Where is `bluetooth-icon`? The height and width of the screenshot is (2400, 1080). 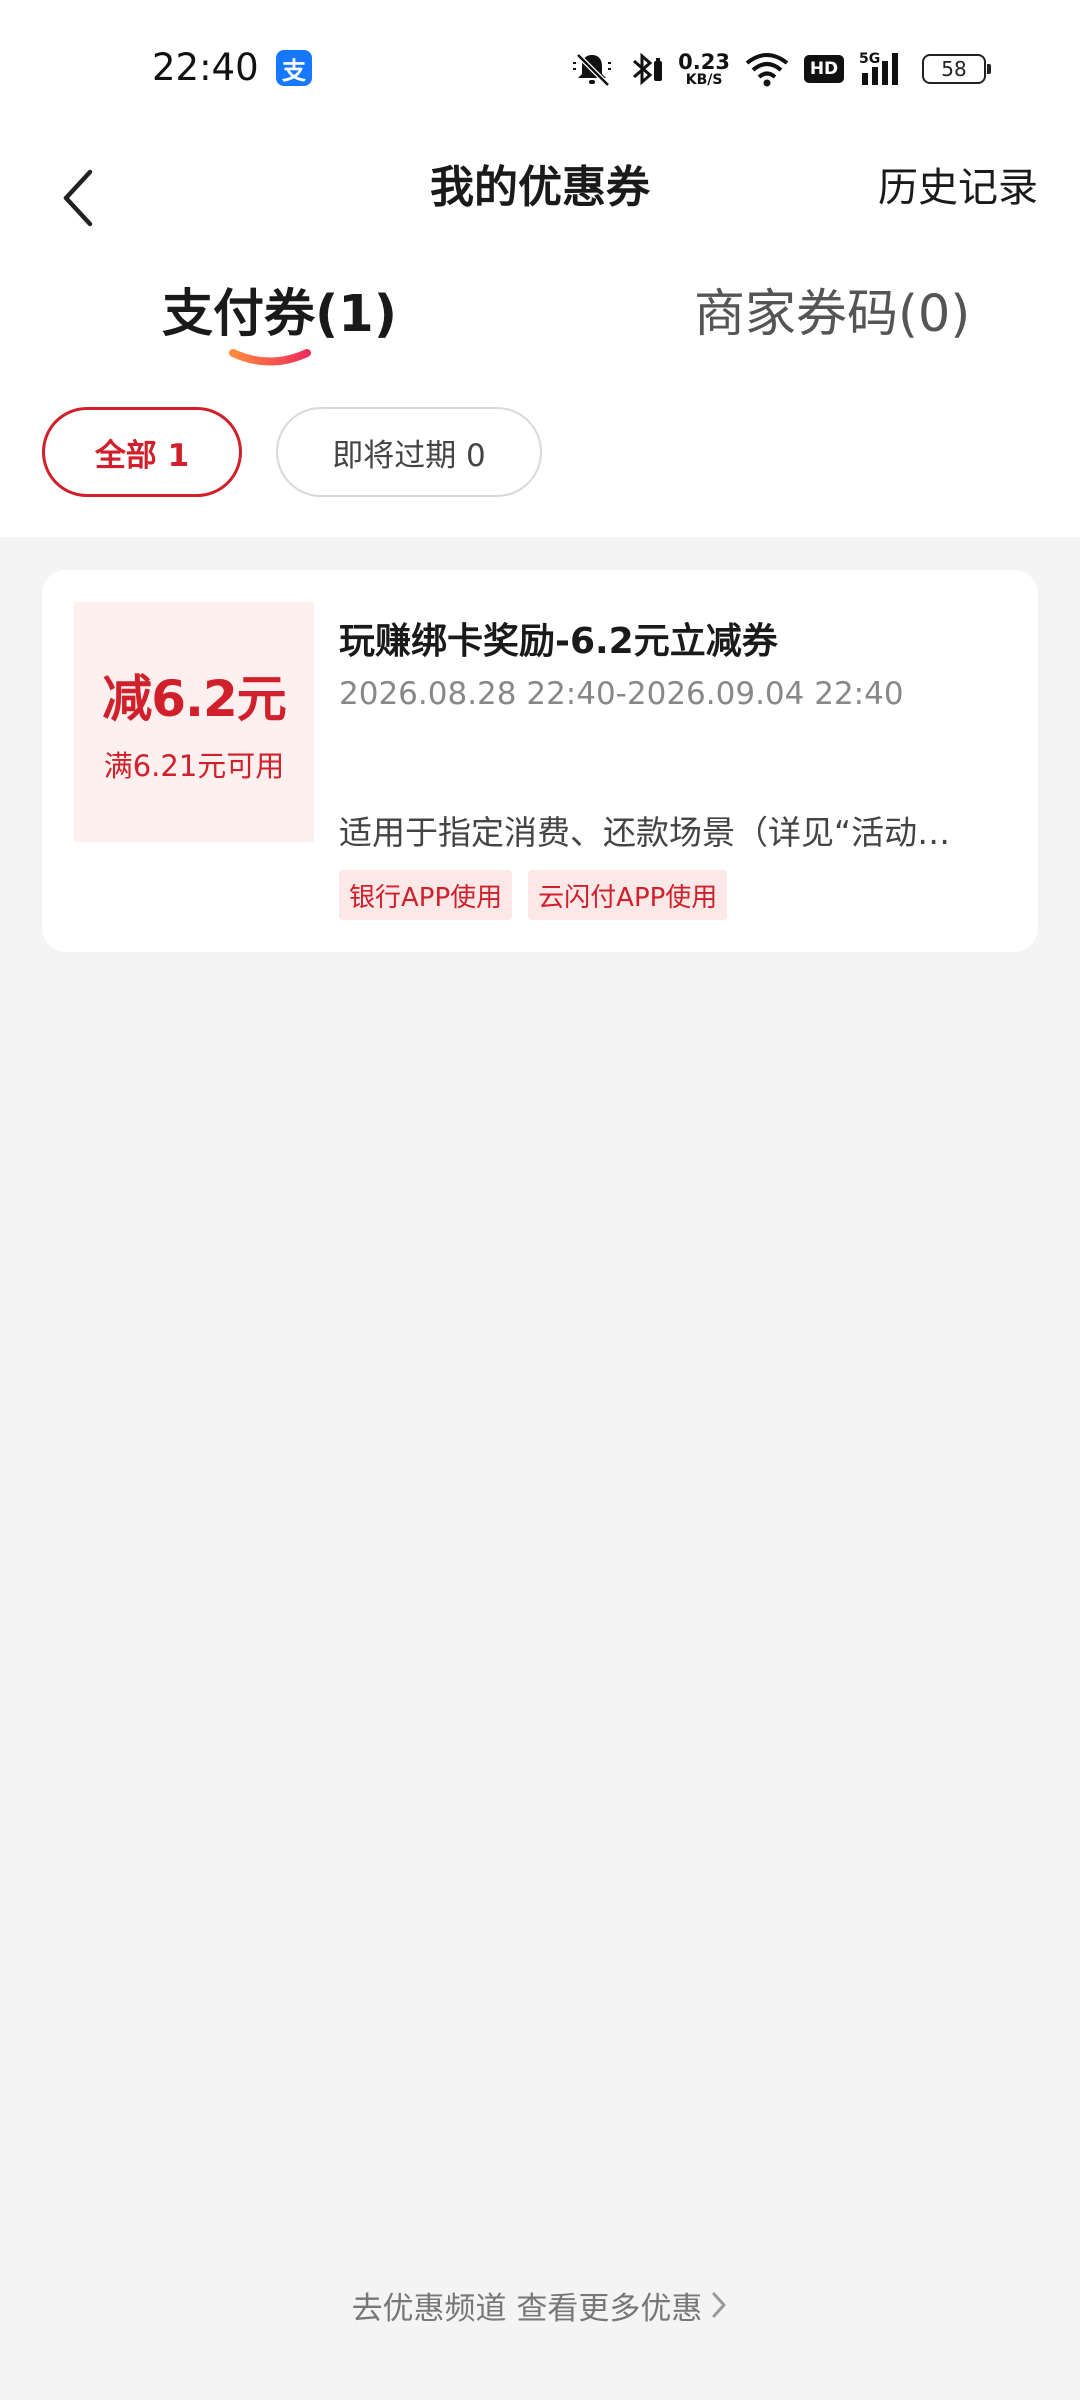
bluetooth-icon is located at coordinates (648, 69).